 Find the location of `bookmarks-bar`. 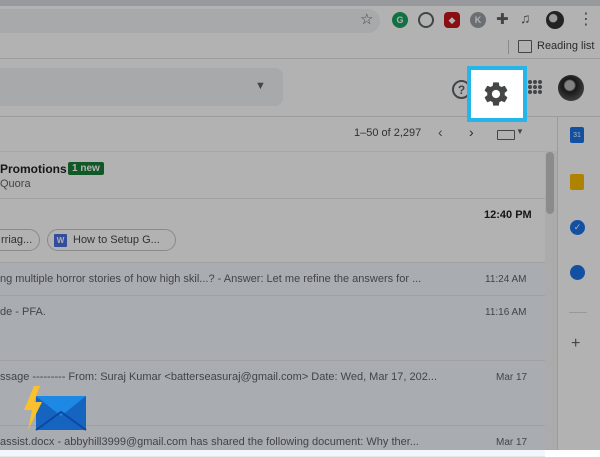

bookmarks-bar is located at coordinates (300, 47).